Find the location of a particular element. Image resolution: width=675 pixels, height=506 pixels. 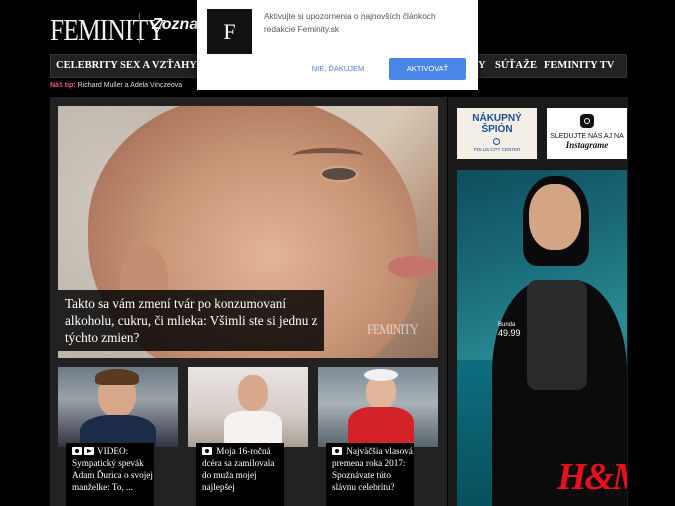

nav-item-sex-a-vztahy: SEX A VZŤAHY is located at coordinates (158, 66).